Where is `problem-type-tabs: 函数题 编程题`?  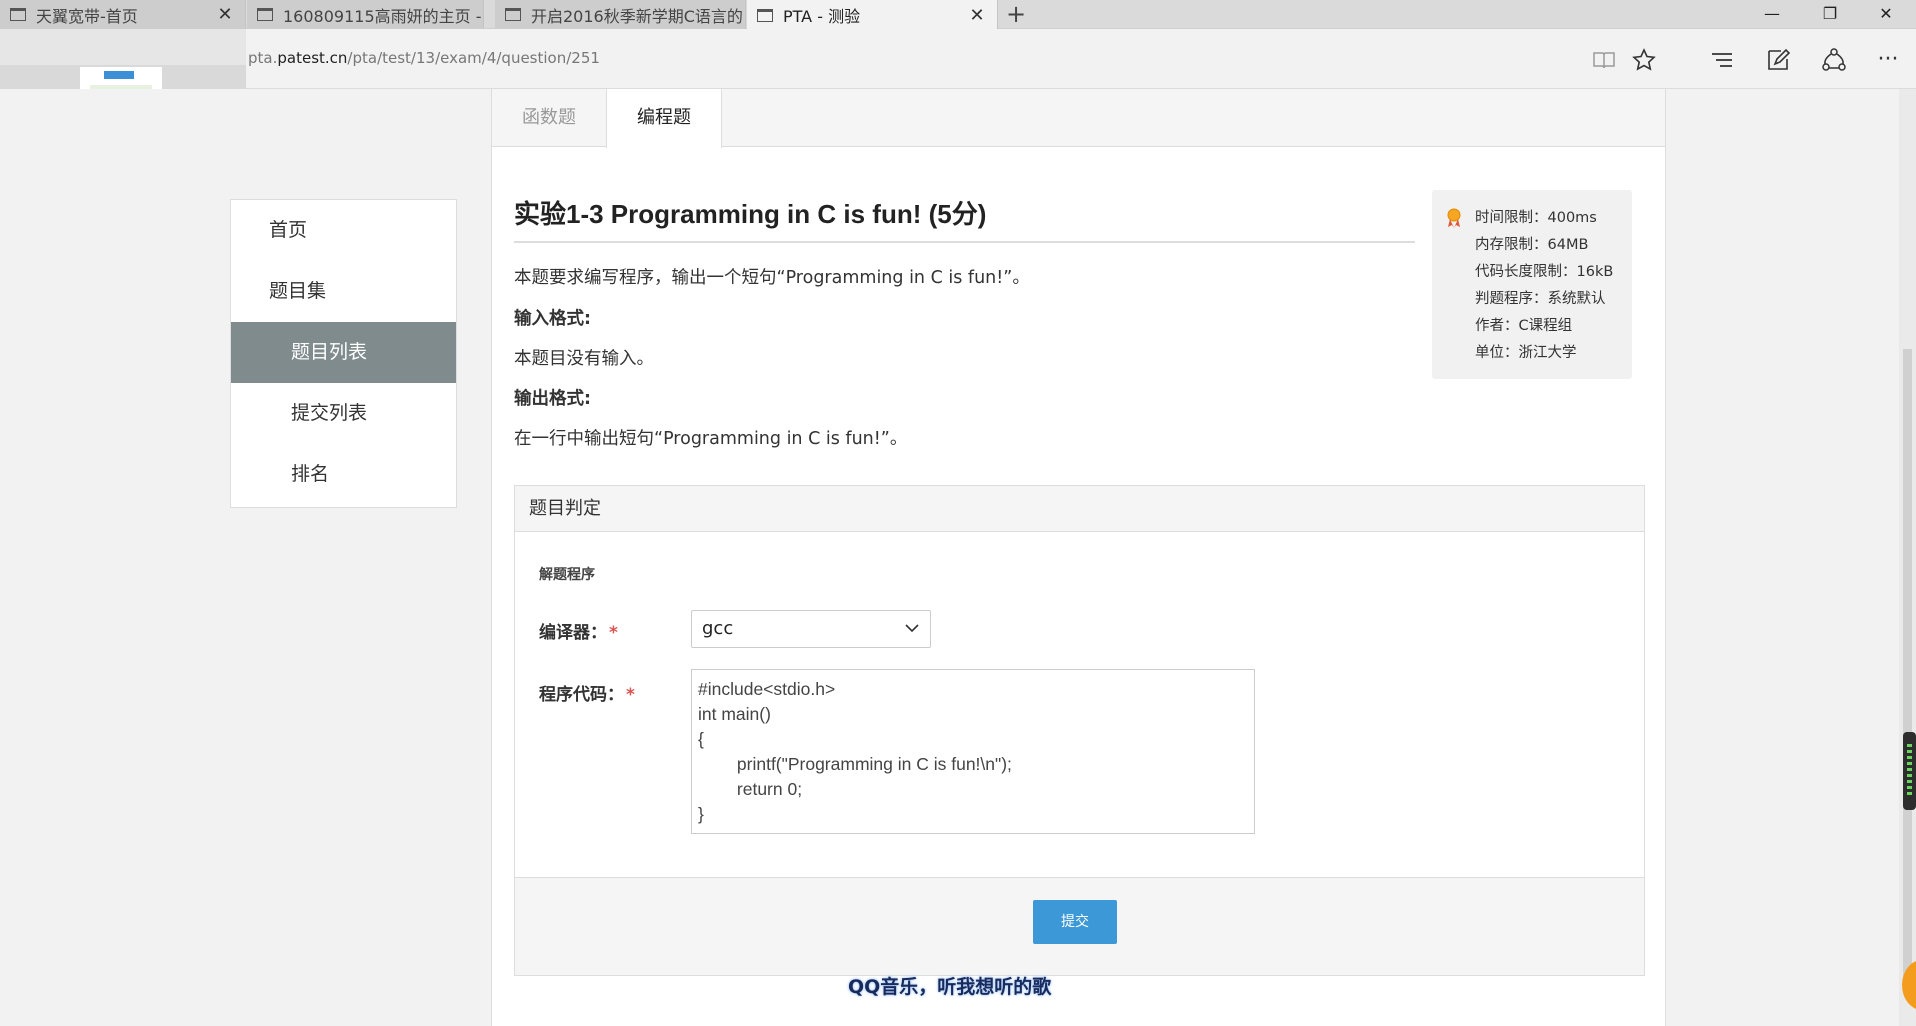 problem-type-tabs: 函数题 编程题 is located at coordinates (1078, 118).